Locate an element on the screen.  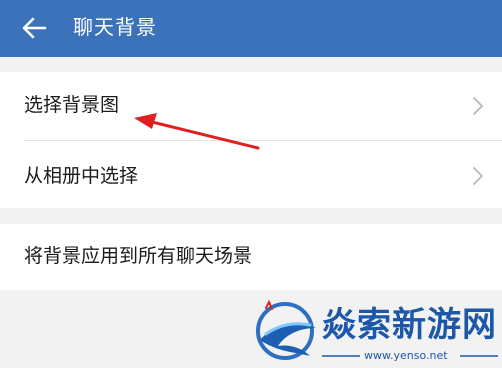
back-button is located at coordinates (34, 28).